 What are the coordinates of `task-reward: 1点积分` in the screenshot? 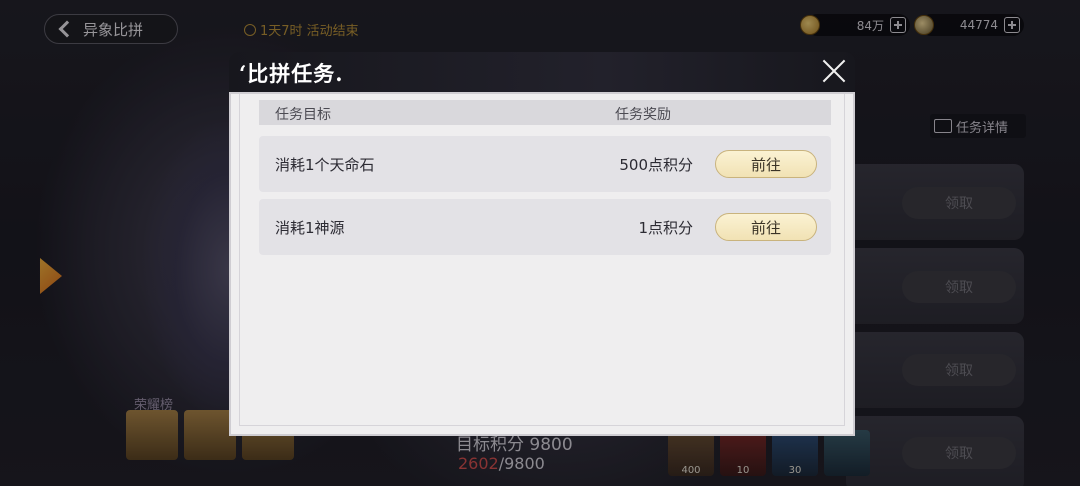 It's located at (665, 228).